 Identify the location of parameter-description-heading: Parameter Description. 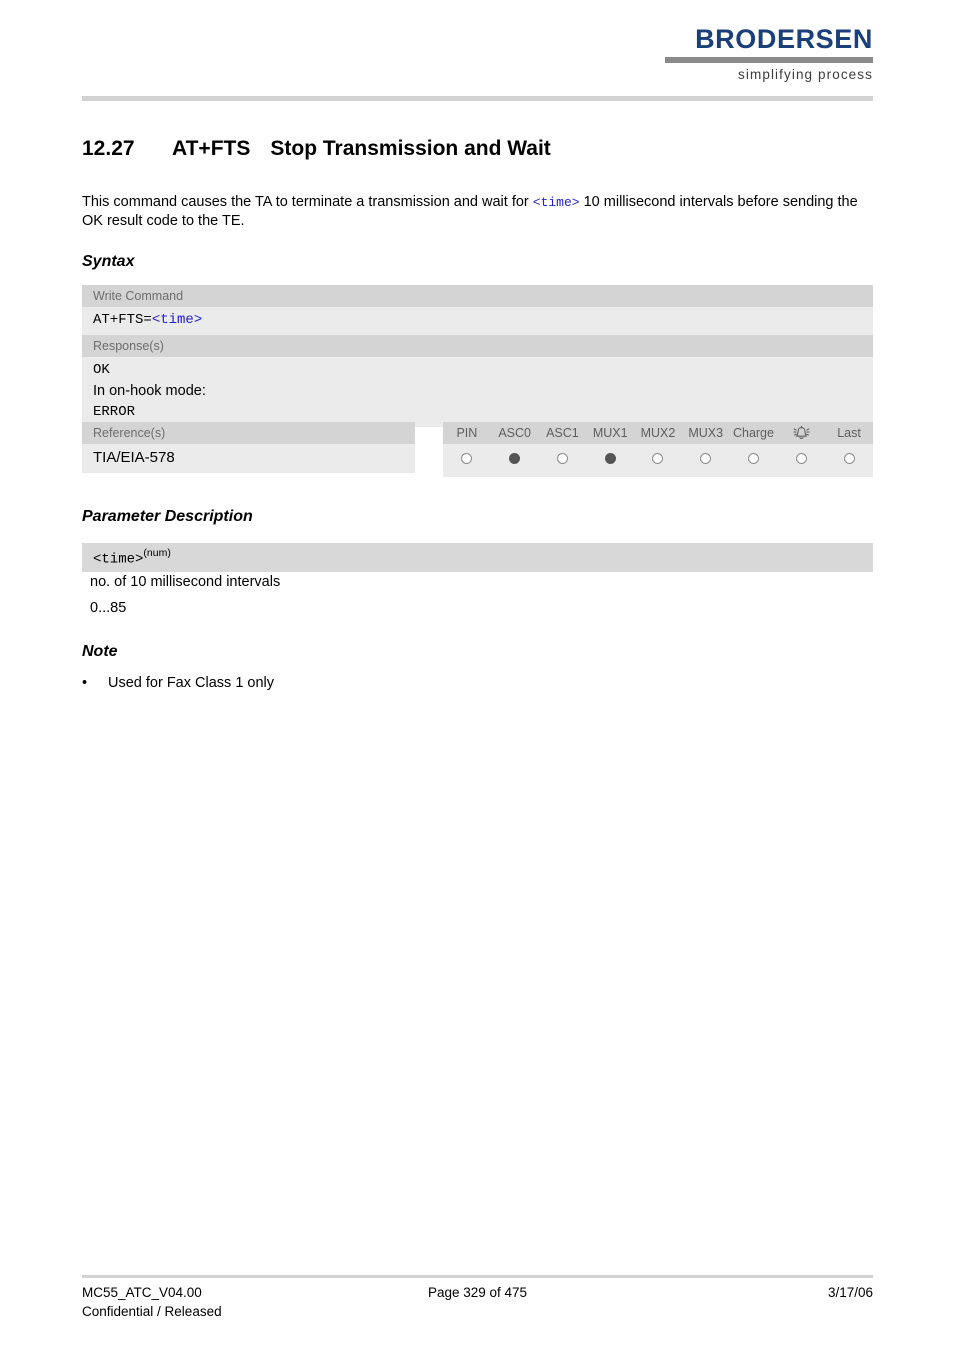
(167, 516).